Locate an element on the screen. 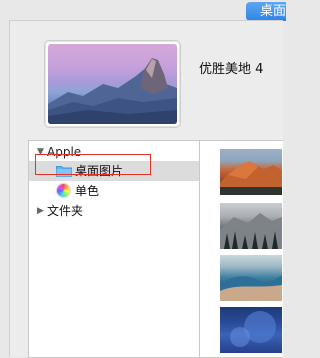  current-wallpaper-preview is located at coordinates (112, 84).